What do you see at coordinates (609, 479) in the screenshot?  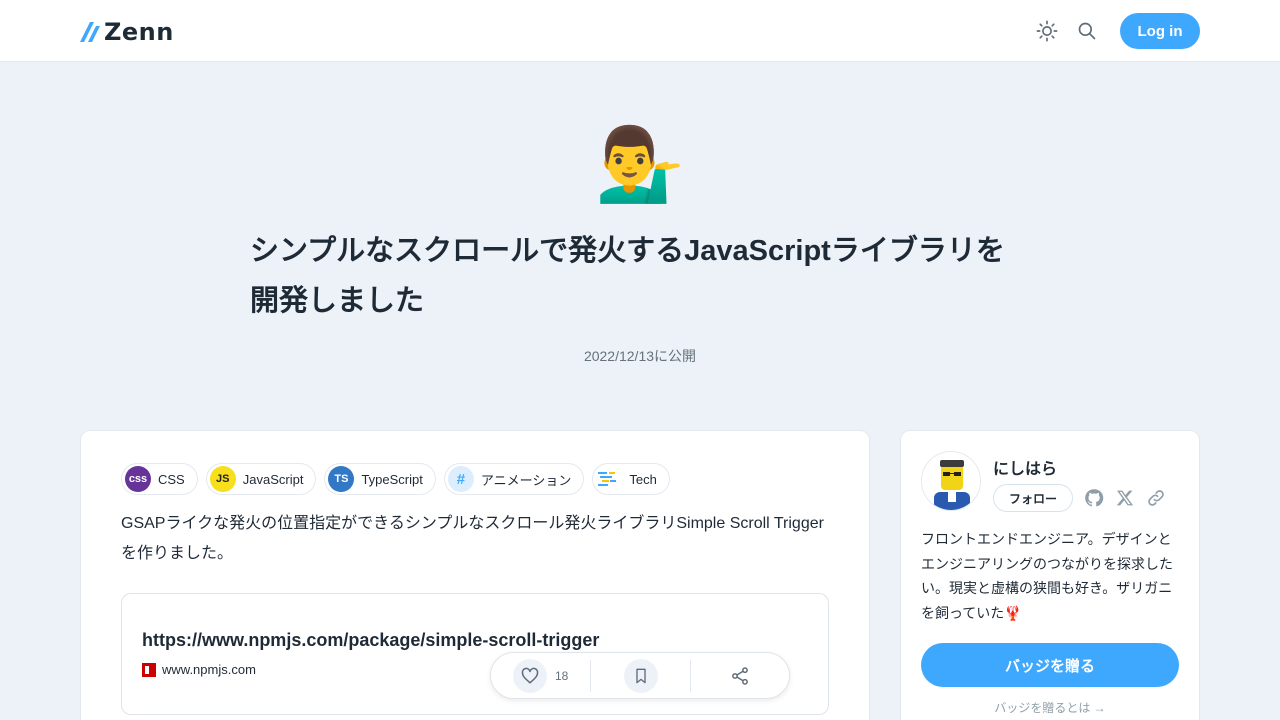 I see `tech-icon` at bounding box center [609, 479].